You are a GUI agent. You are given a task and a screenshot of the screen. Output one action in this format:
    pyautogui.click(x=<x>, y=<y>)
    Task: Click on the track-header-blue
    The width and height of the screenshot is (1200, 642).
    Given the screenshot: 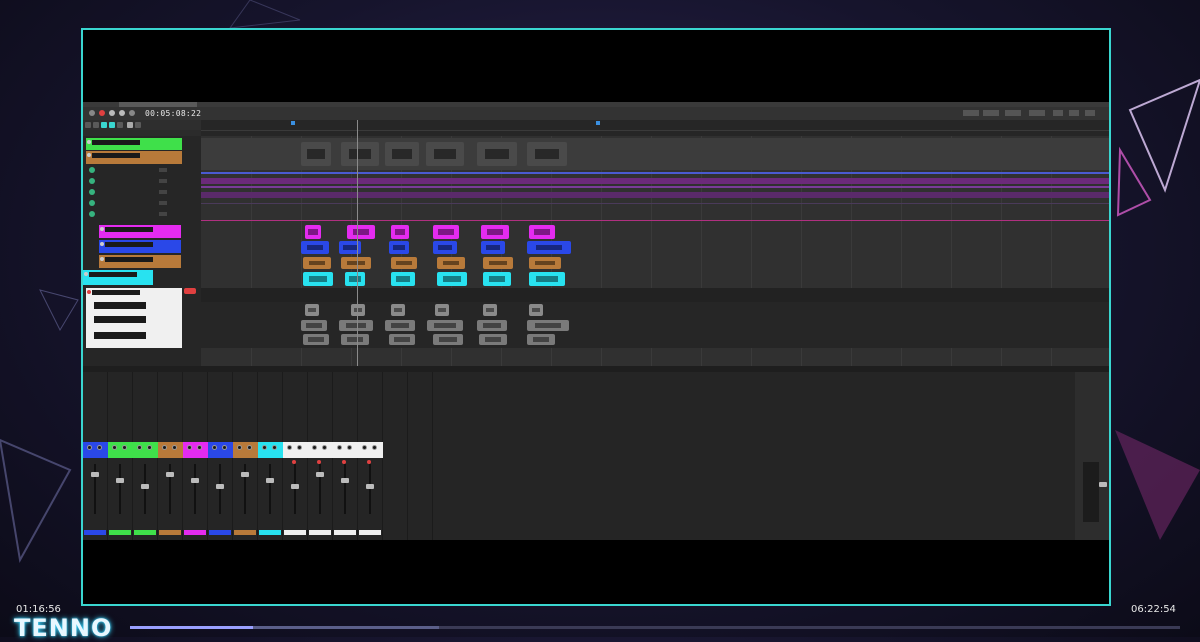 What is the action you would take?
    pyautogui.click(x=140, y=246)
    